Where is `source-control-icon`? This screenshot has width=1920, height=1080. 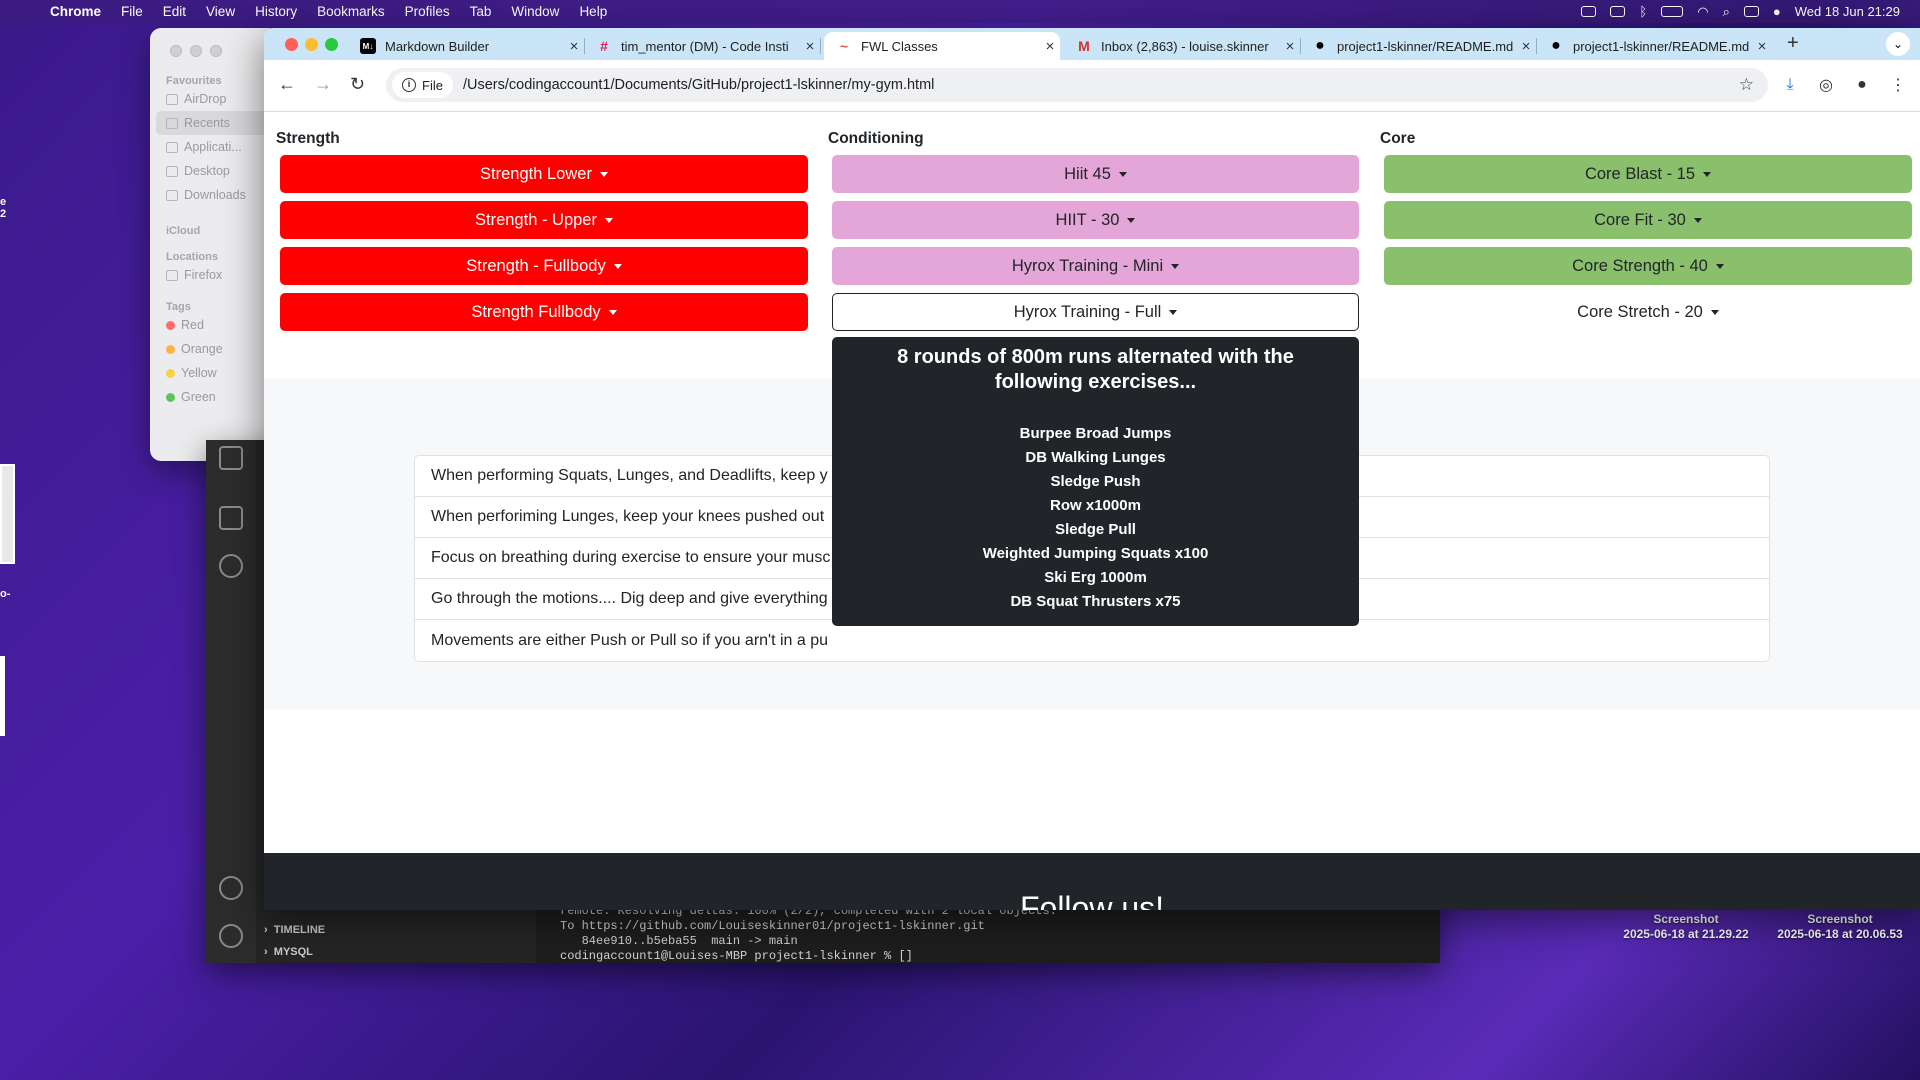
source-control-icon is located at coordinates (231, 566).